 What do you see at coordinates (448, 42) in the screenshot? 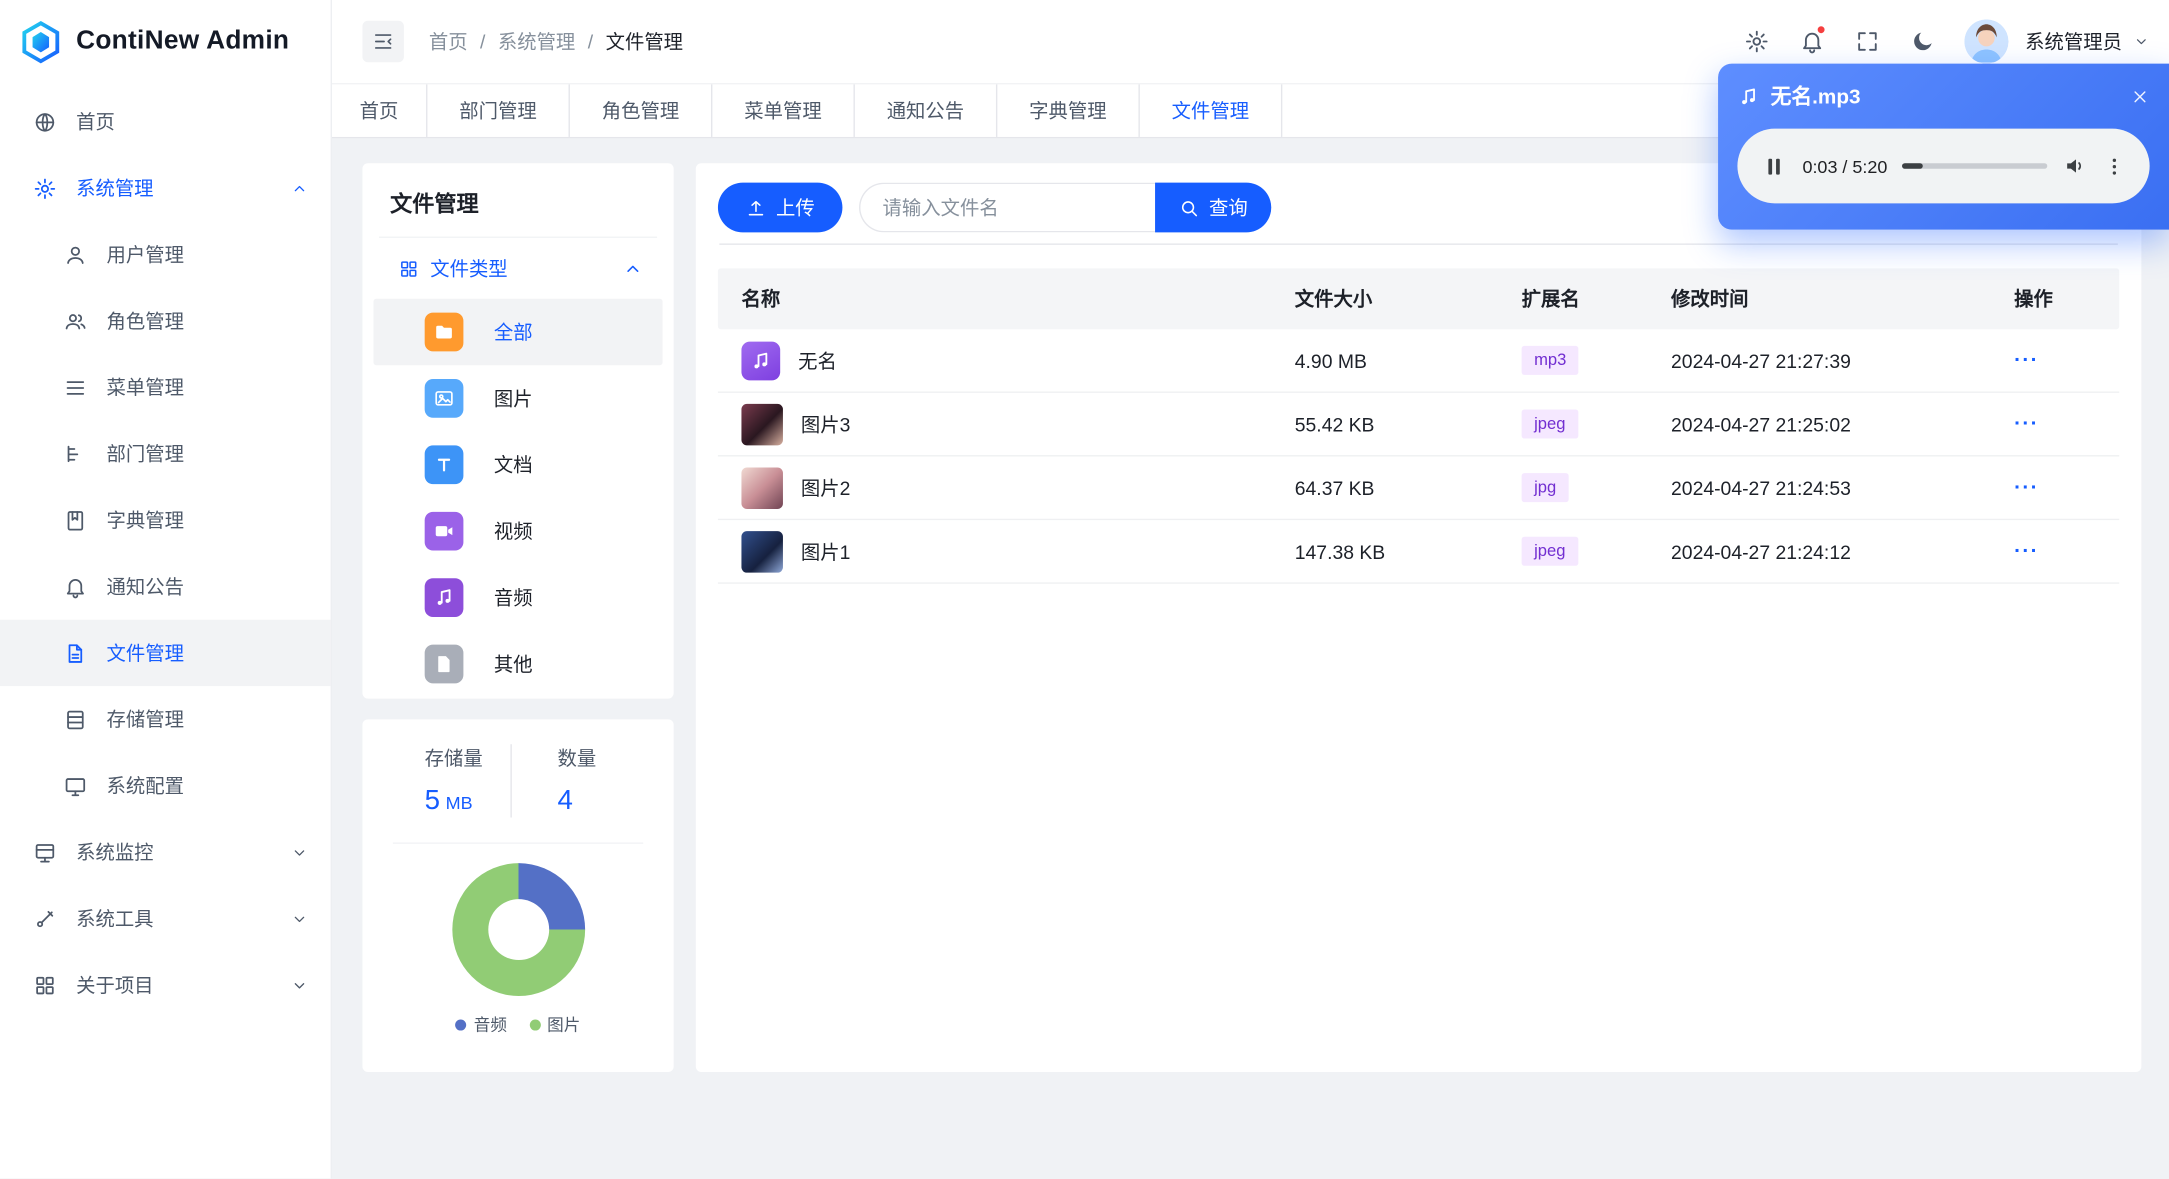
I see `breadcrumb-item: 首页` at bounding box center [448, 42].